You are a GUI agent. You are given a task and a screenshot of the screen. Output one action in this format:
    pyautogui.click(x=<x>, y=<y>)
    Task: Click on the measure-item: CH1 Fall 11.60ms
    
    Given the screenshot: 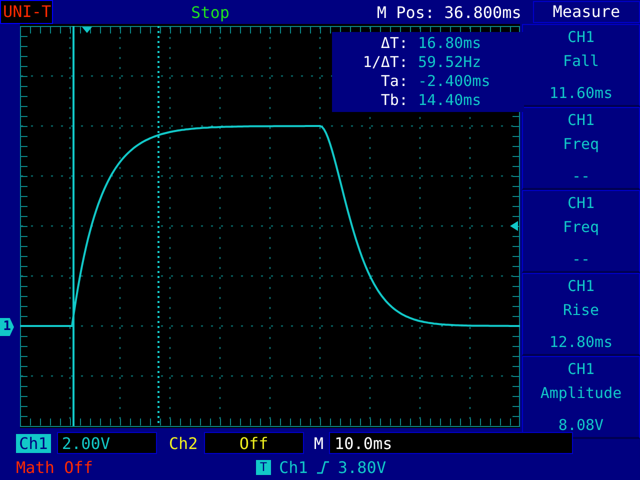 What is the action you would take?
    pyautogui.click(x=581, y=65)
    